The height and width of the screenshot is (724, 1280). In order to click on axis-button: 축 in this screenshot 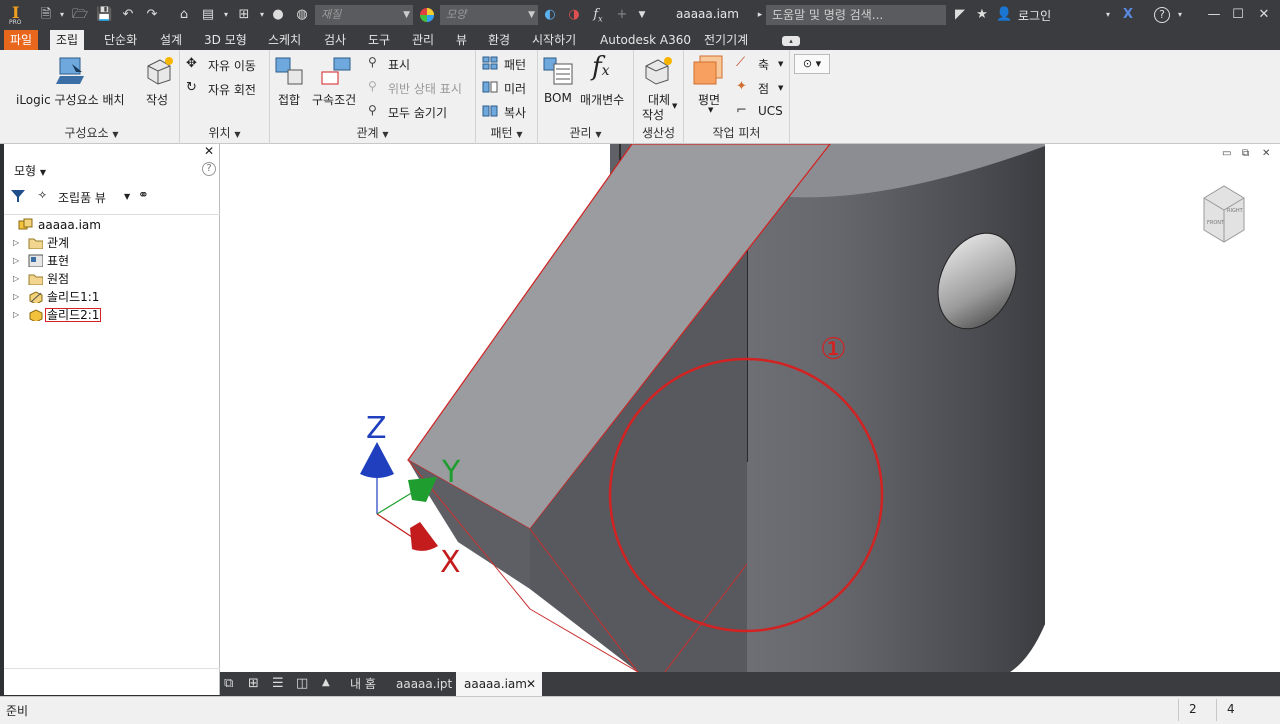, I will do `click(763, 64)`.